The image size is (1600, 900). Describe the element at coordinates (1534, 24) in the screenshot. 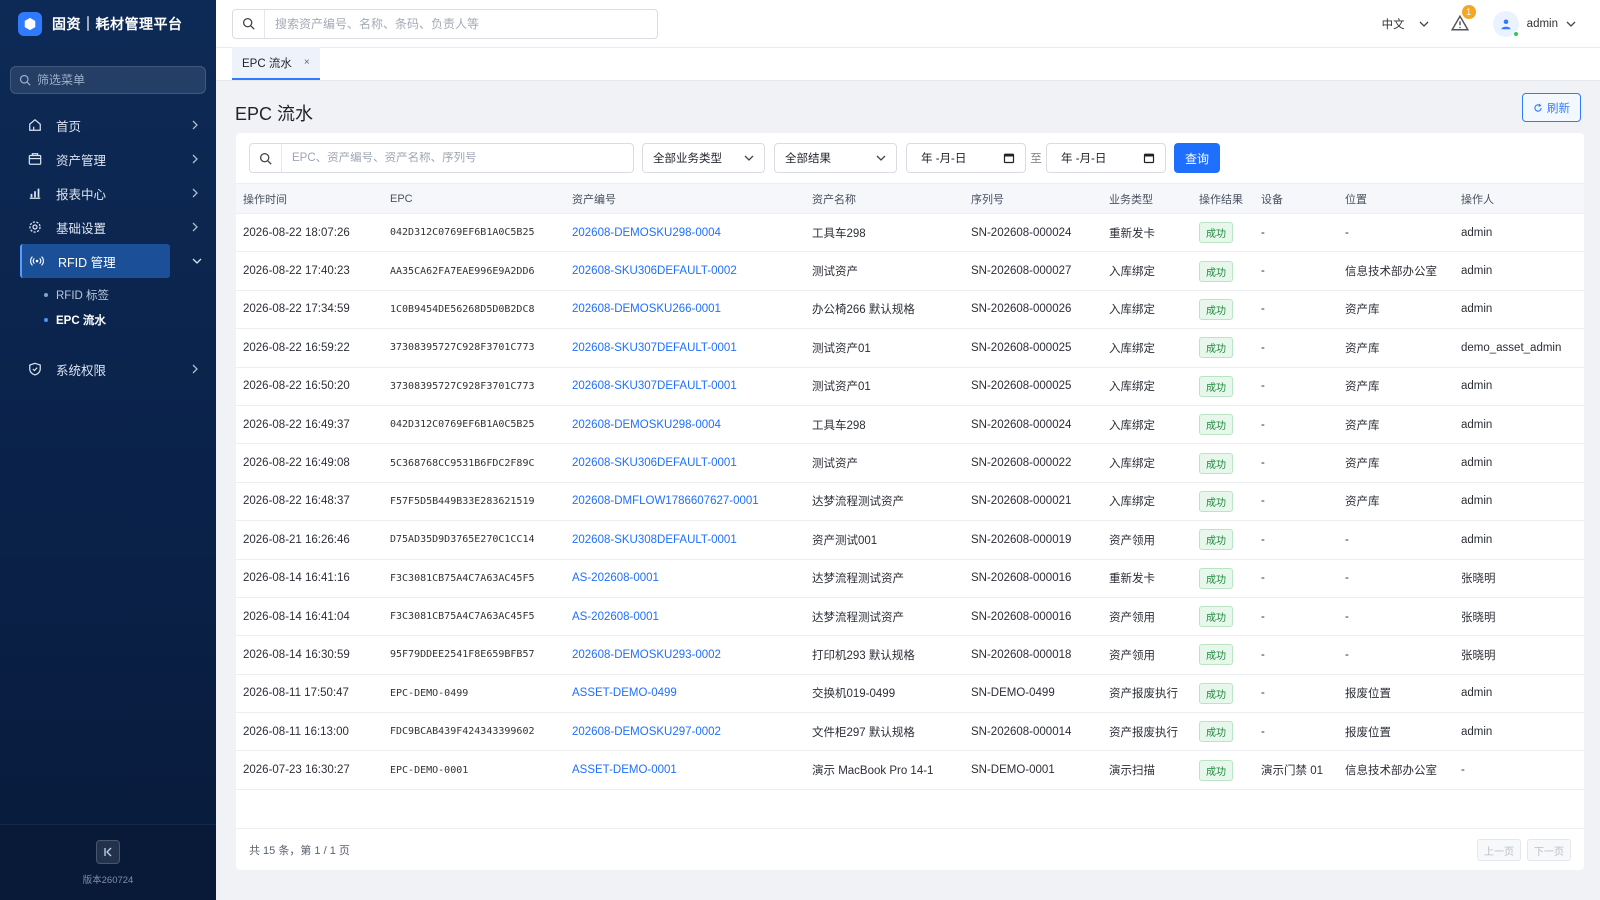

I see `user-menu: admin` at that location.